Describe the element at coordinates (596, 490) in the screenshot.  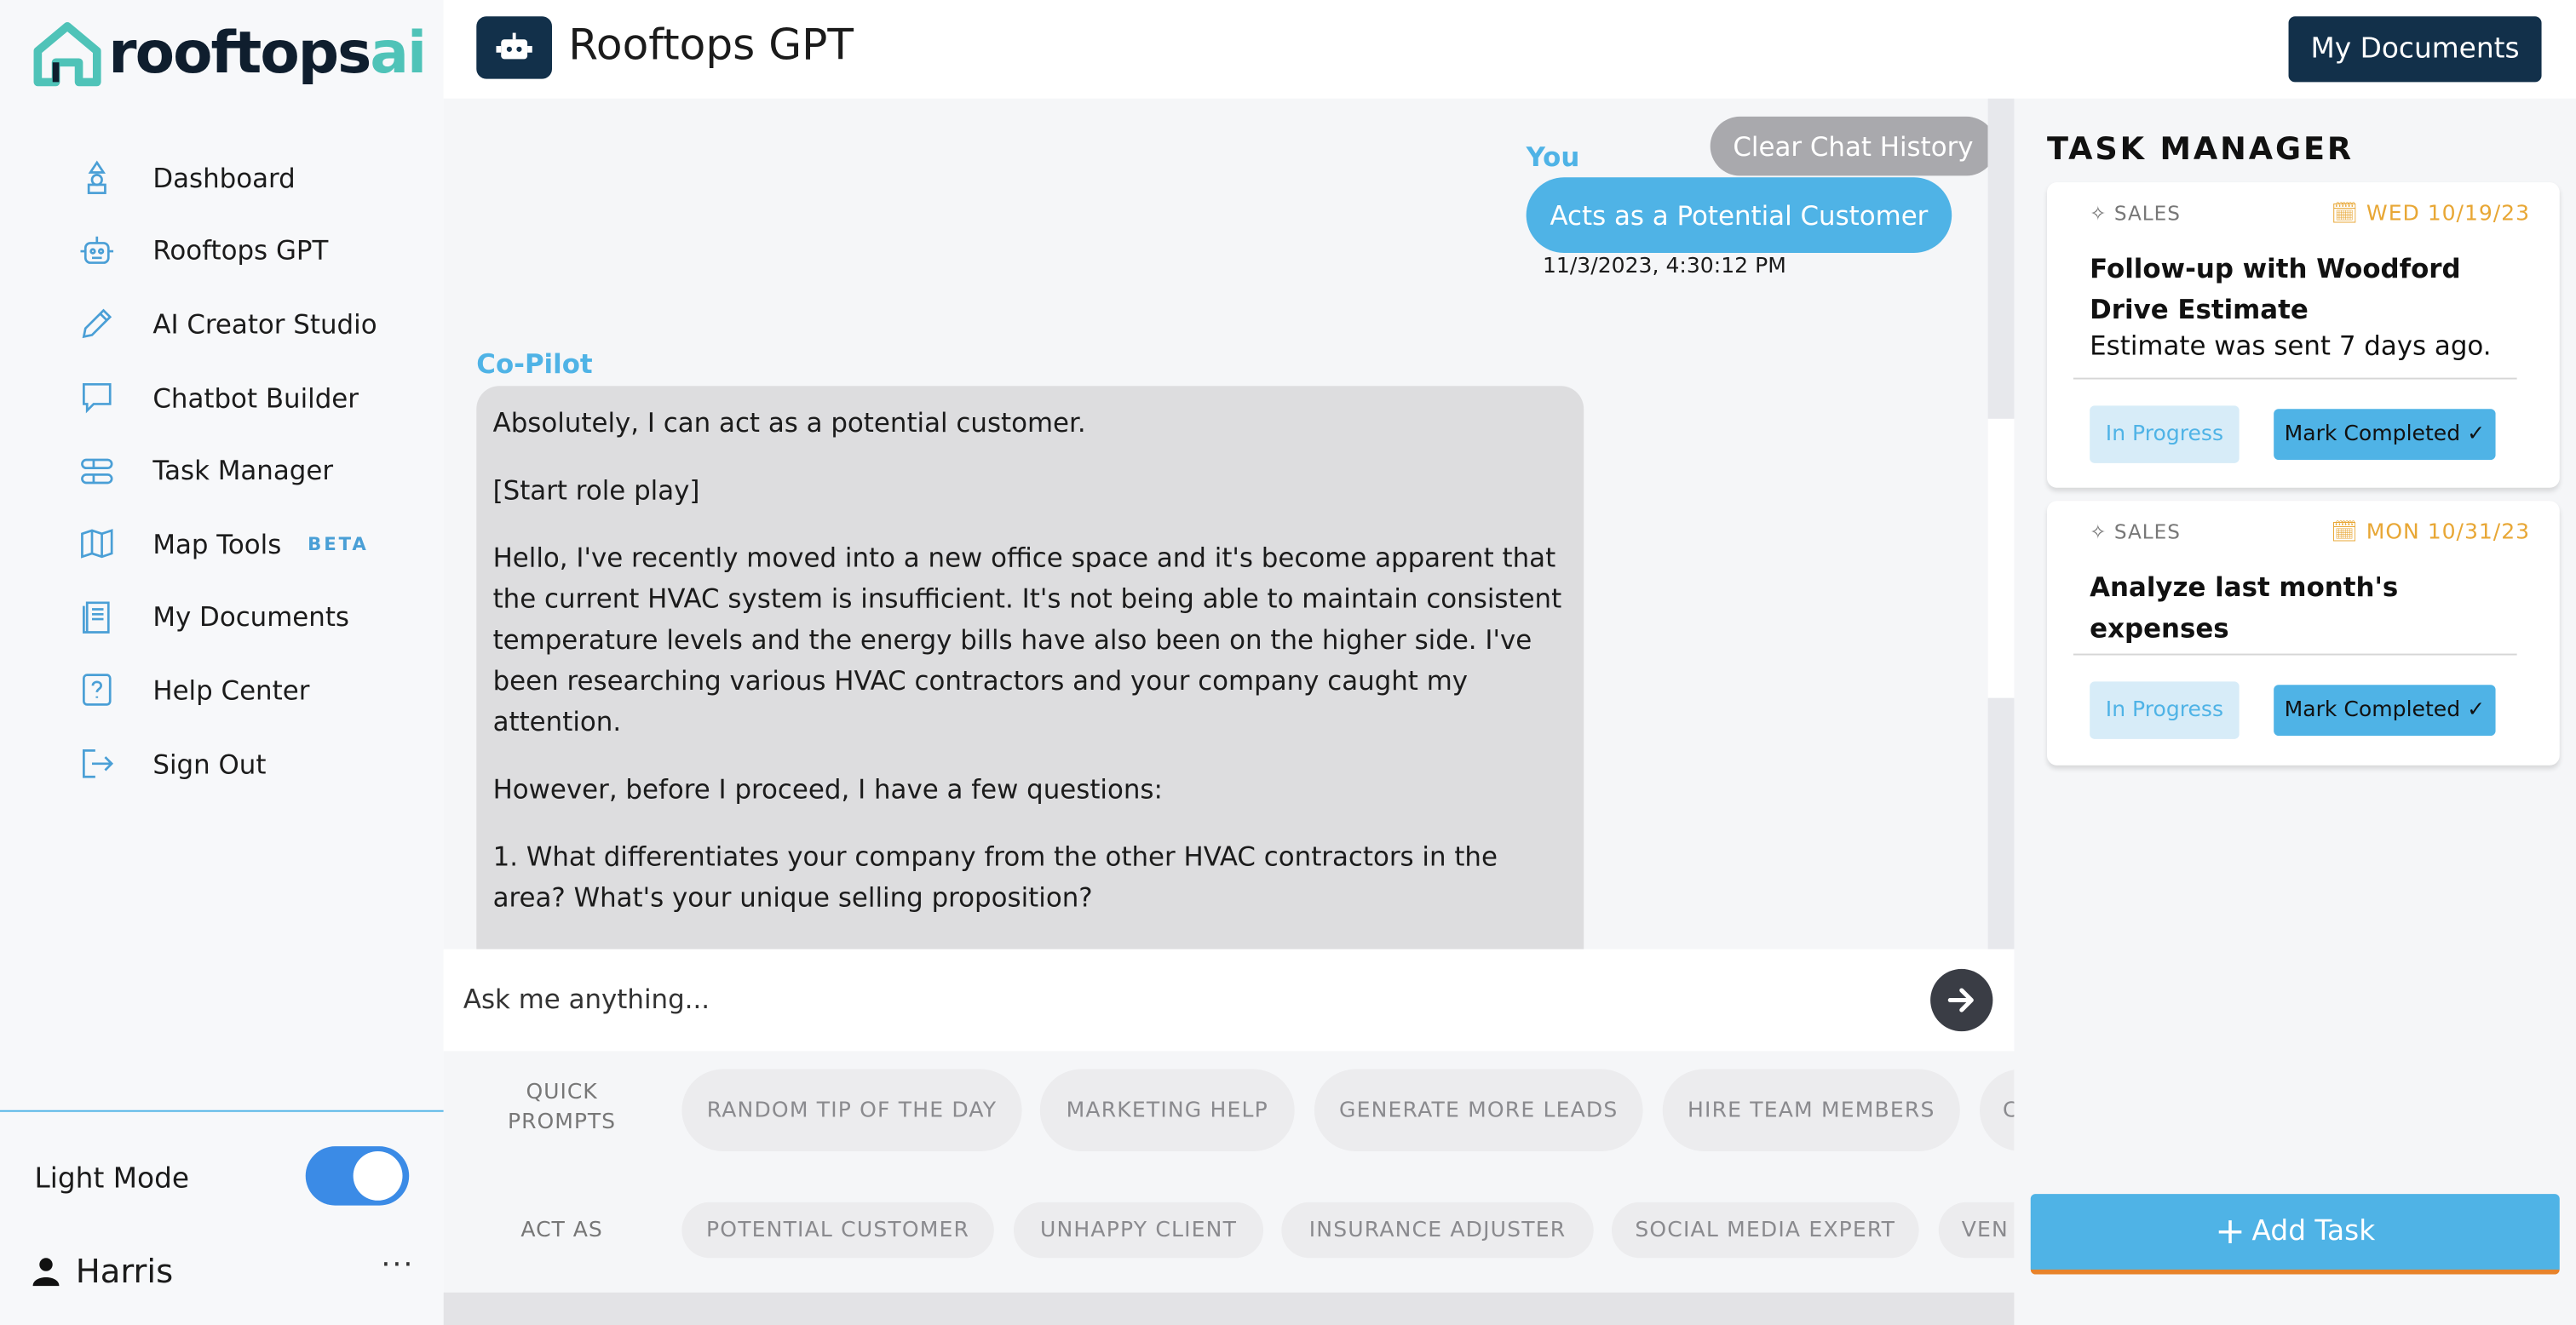
I see `bot-message-paragraph: [Start role play]` at that location.